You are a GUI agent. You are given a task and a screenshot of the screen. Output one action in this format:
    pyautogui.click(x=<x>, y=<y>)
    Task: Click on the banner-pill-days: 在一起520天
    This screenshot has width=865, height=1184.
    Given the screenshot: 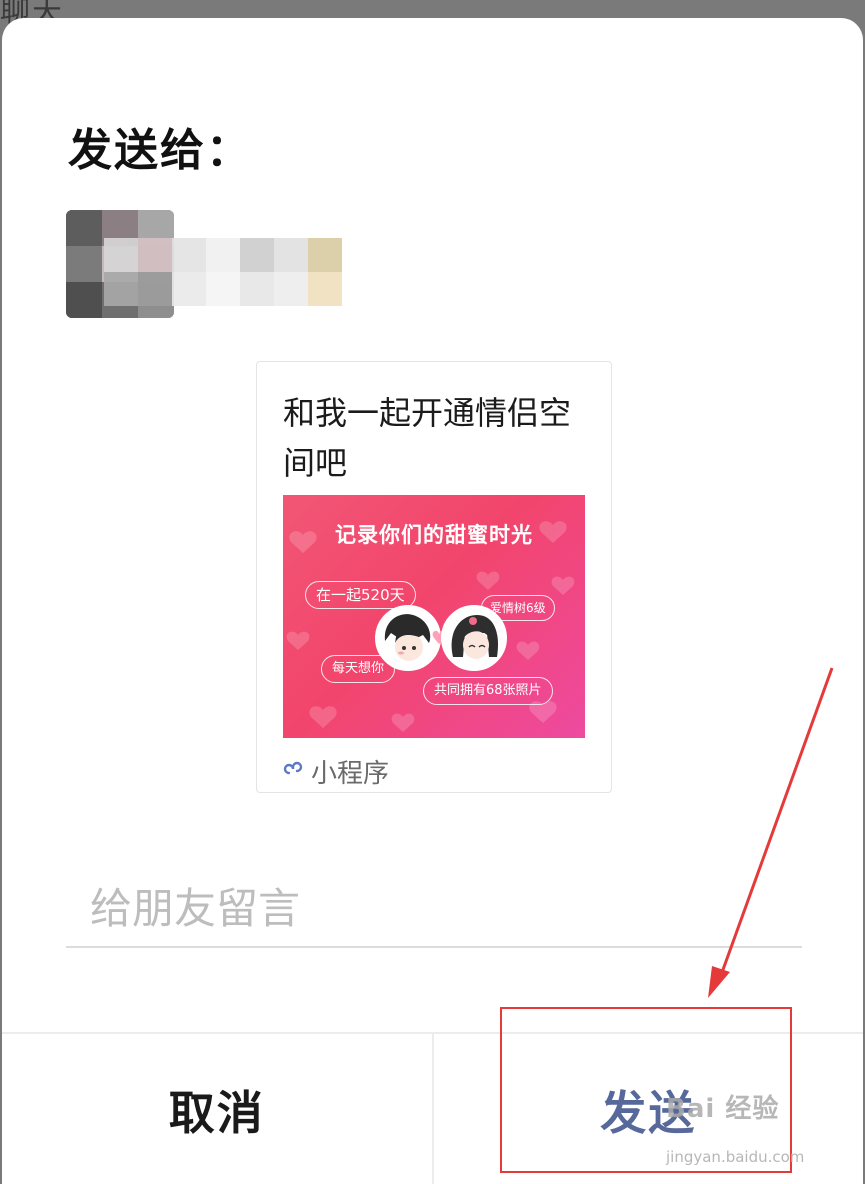 What is the action you would take?
    pyautogui.click(x=360, y=595)
    